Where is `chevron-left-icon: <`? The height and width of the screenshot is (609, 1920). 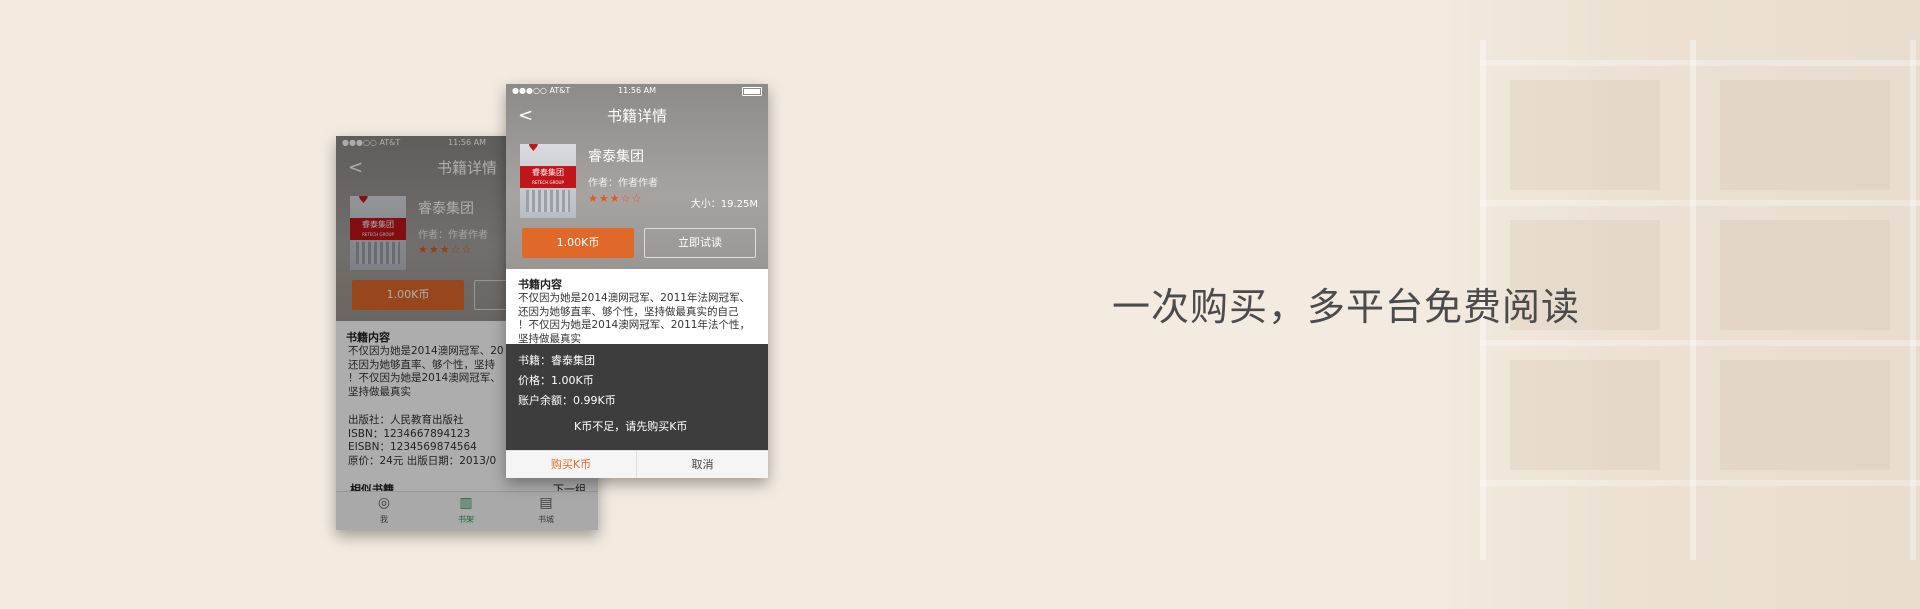 chevron-left-icon: < is located at coordinates (525, 116).